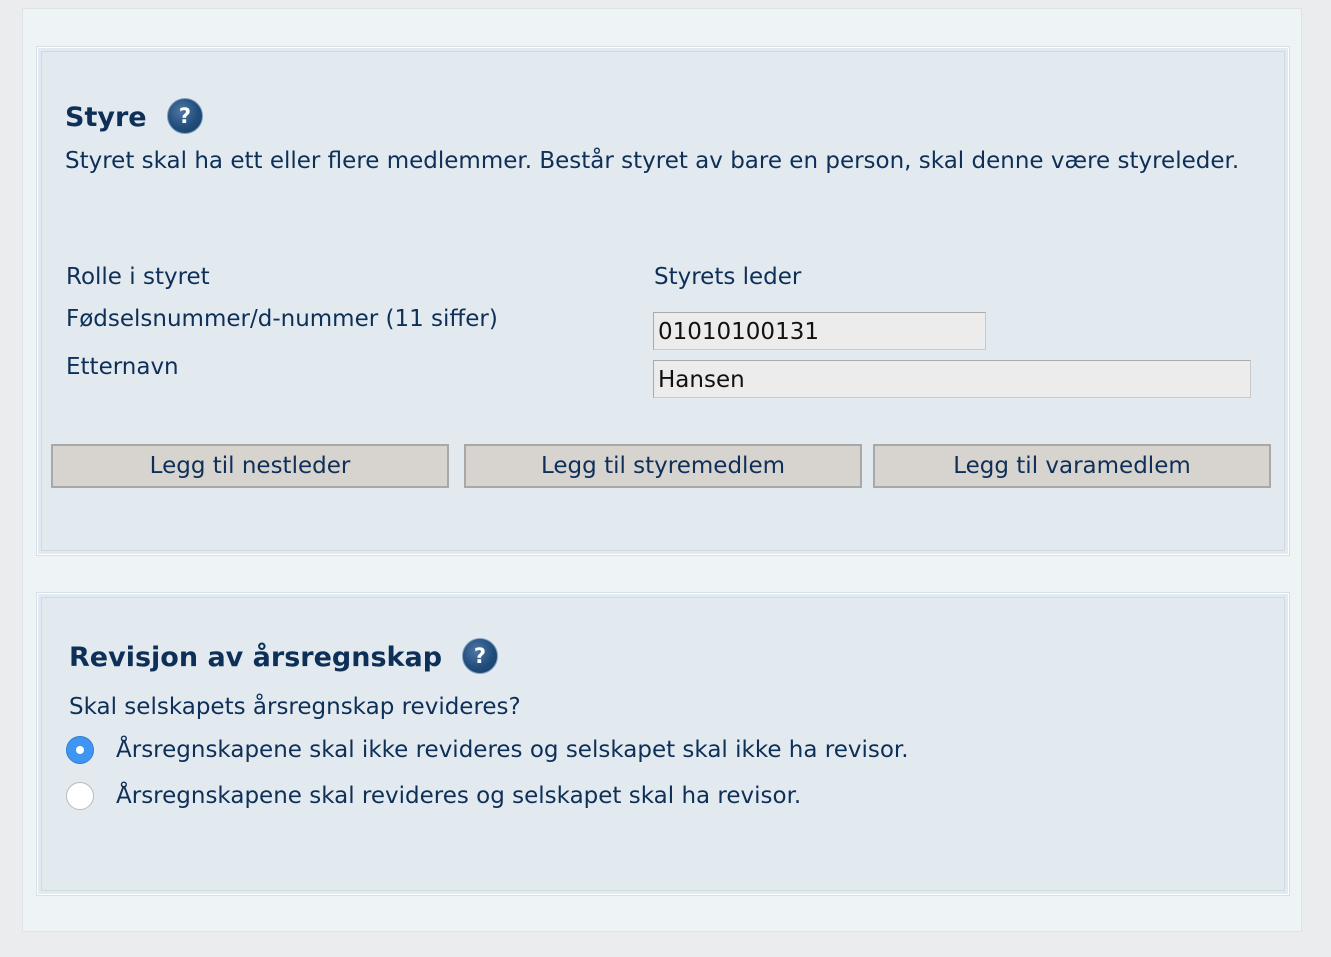  Describe the element at coordinates (819, 331) in the screenshot. I see `ssn-input` at that location.